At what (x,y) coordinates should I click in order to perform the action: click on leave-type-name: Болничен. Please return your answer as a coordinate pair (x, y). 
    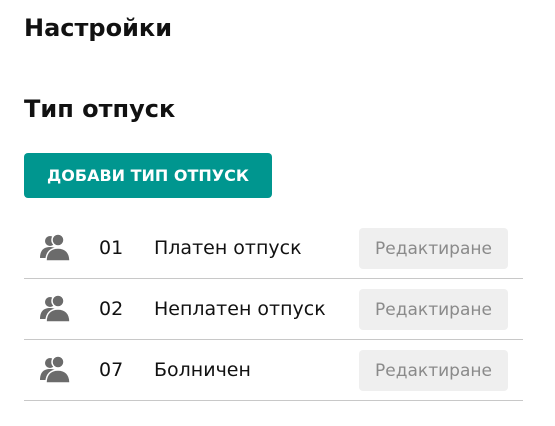
    Looking at the image, I should click on (202, 370).